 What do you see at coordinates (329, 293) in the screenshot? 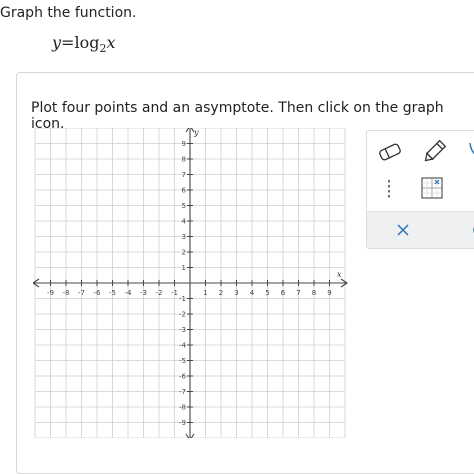
I see `x-tick-label: 9` at bounding box center [329, 293].